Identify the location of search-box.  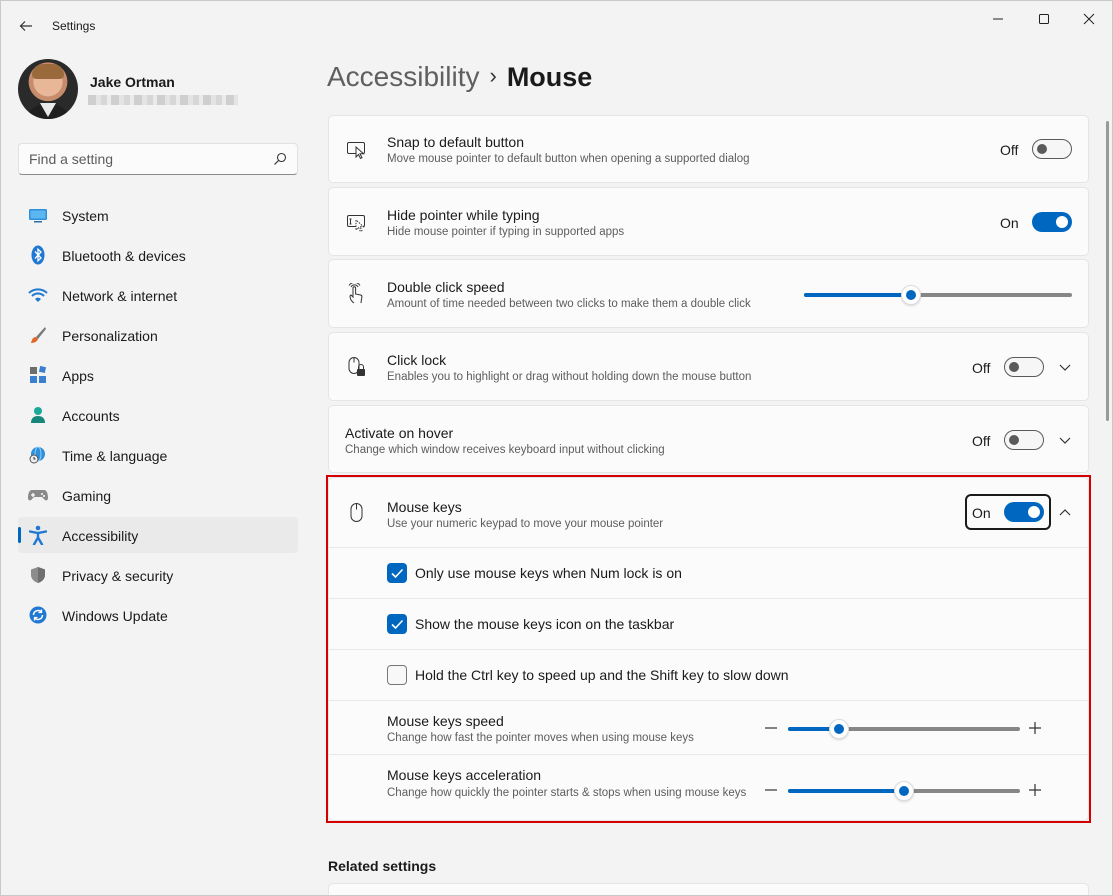
(158, 159).